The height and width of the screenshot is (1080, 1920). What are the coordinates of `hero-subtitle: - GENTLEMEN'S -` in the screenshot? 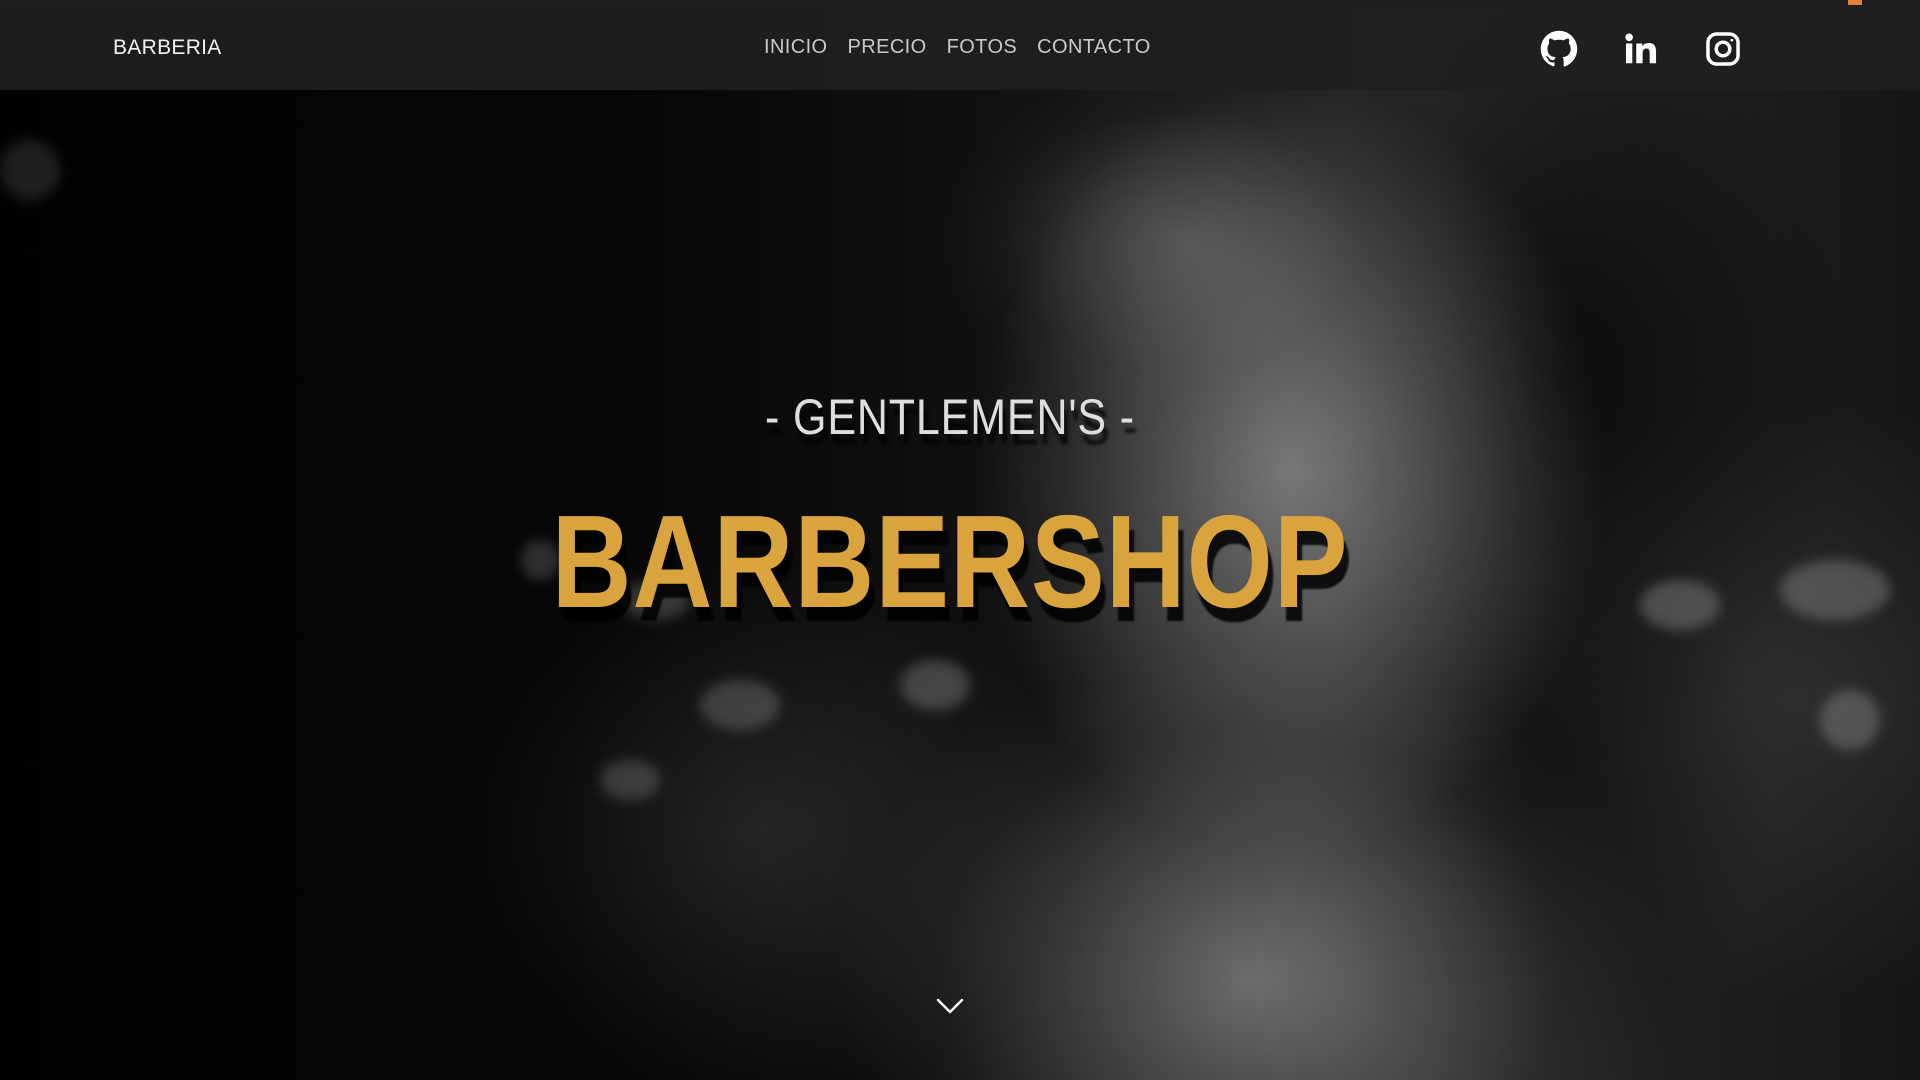 It's located at (950, 417).